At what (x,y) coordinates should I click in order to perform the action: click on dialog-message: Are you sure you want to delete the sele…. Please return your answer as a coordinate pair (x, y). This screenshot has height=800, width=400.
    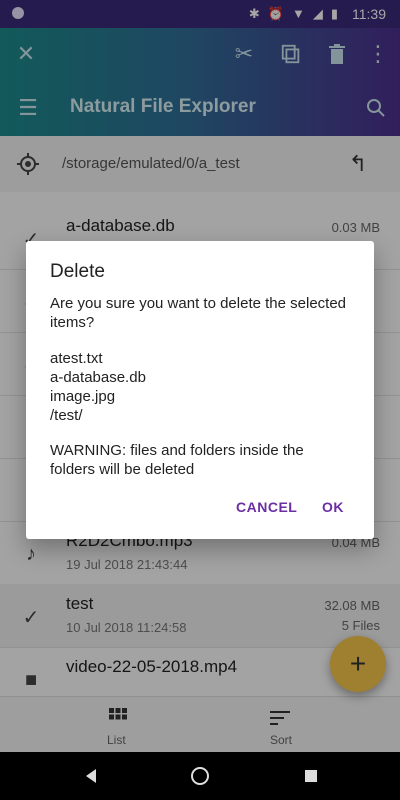
    Looking at the image, I should click on (198, 313).